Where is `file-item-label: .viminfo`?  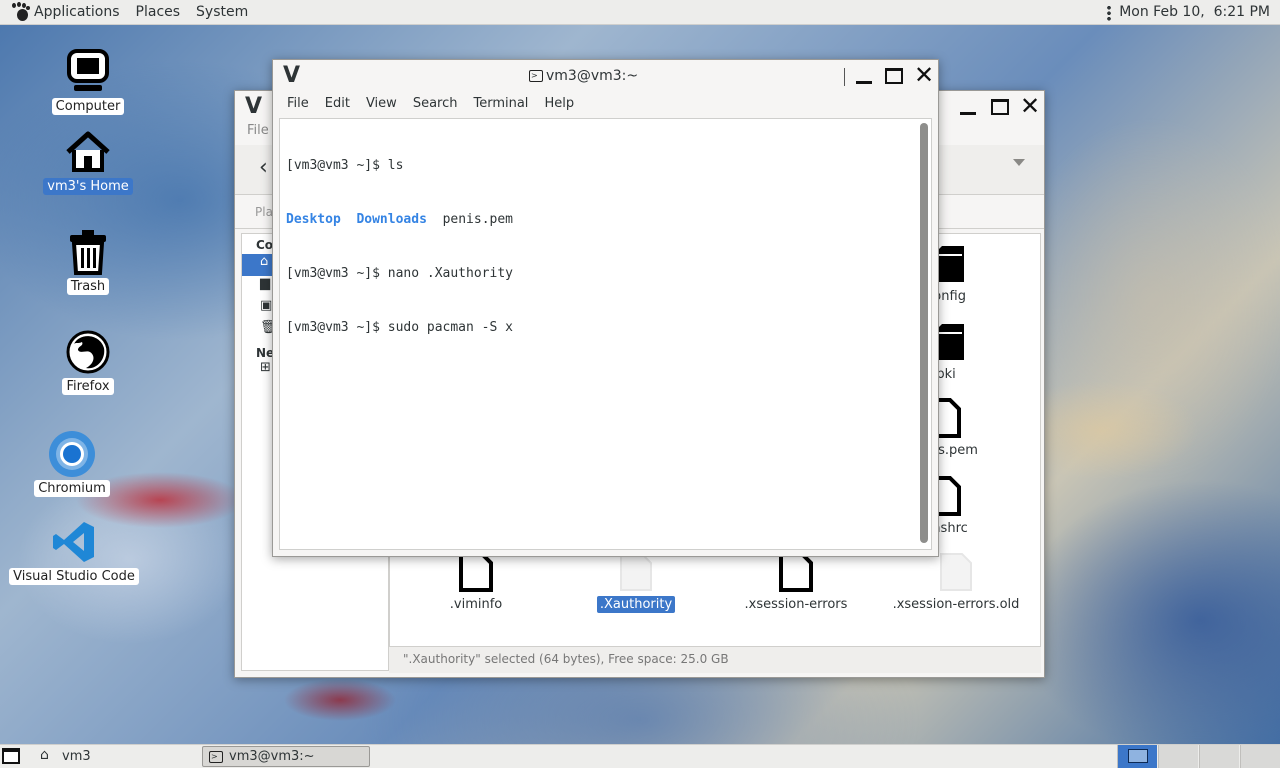 file-item-label: .viminfo is located at coordinates (476, 604).